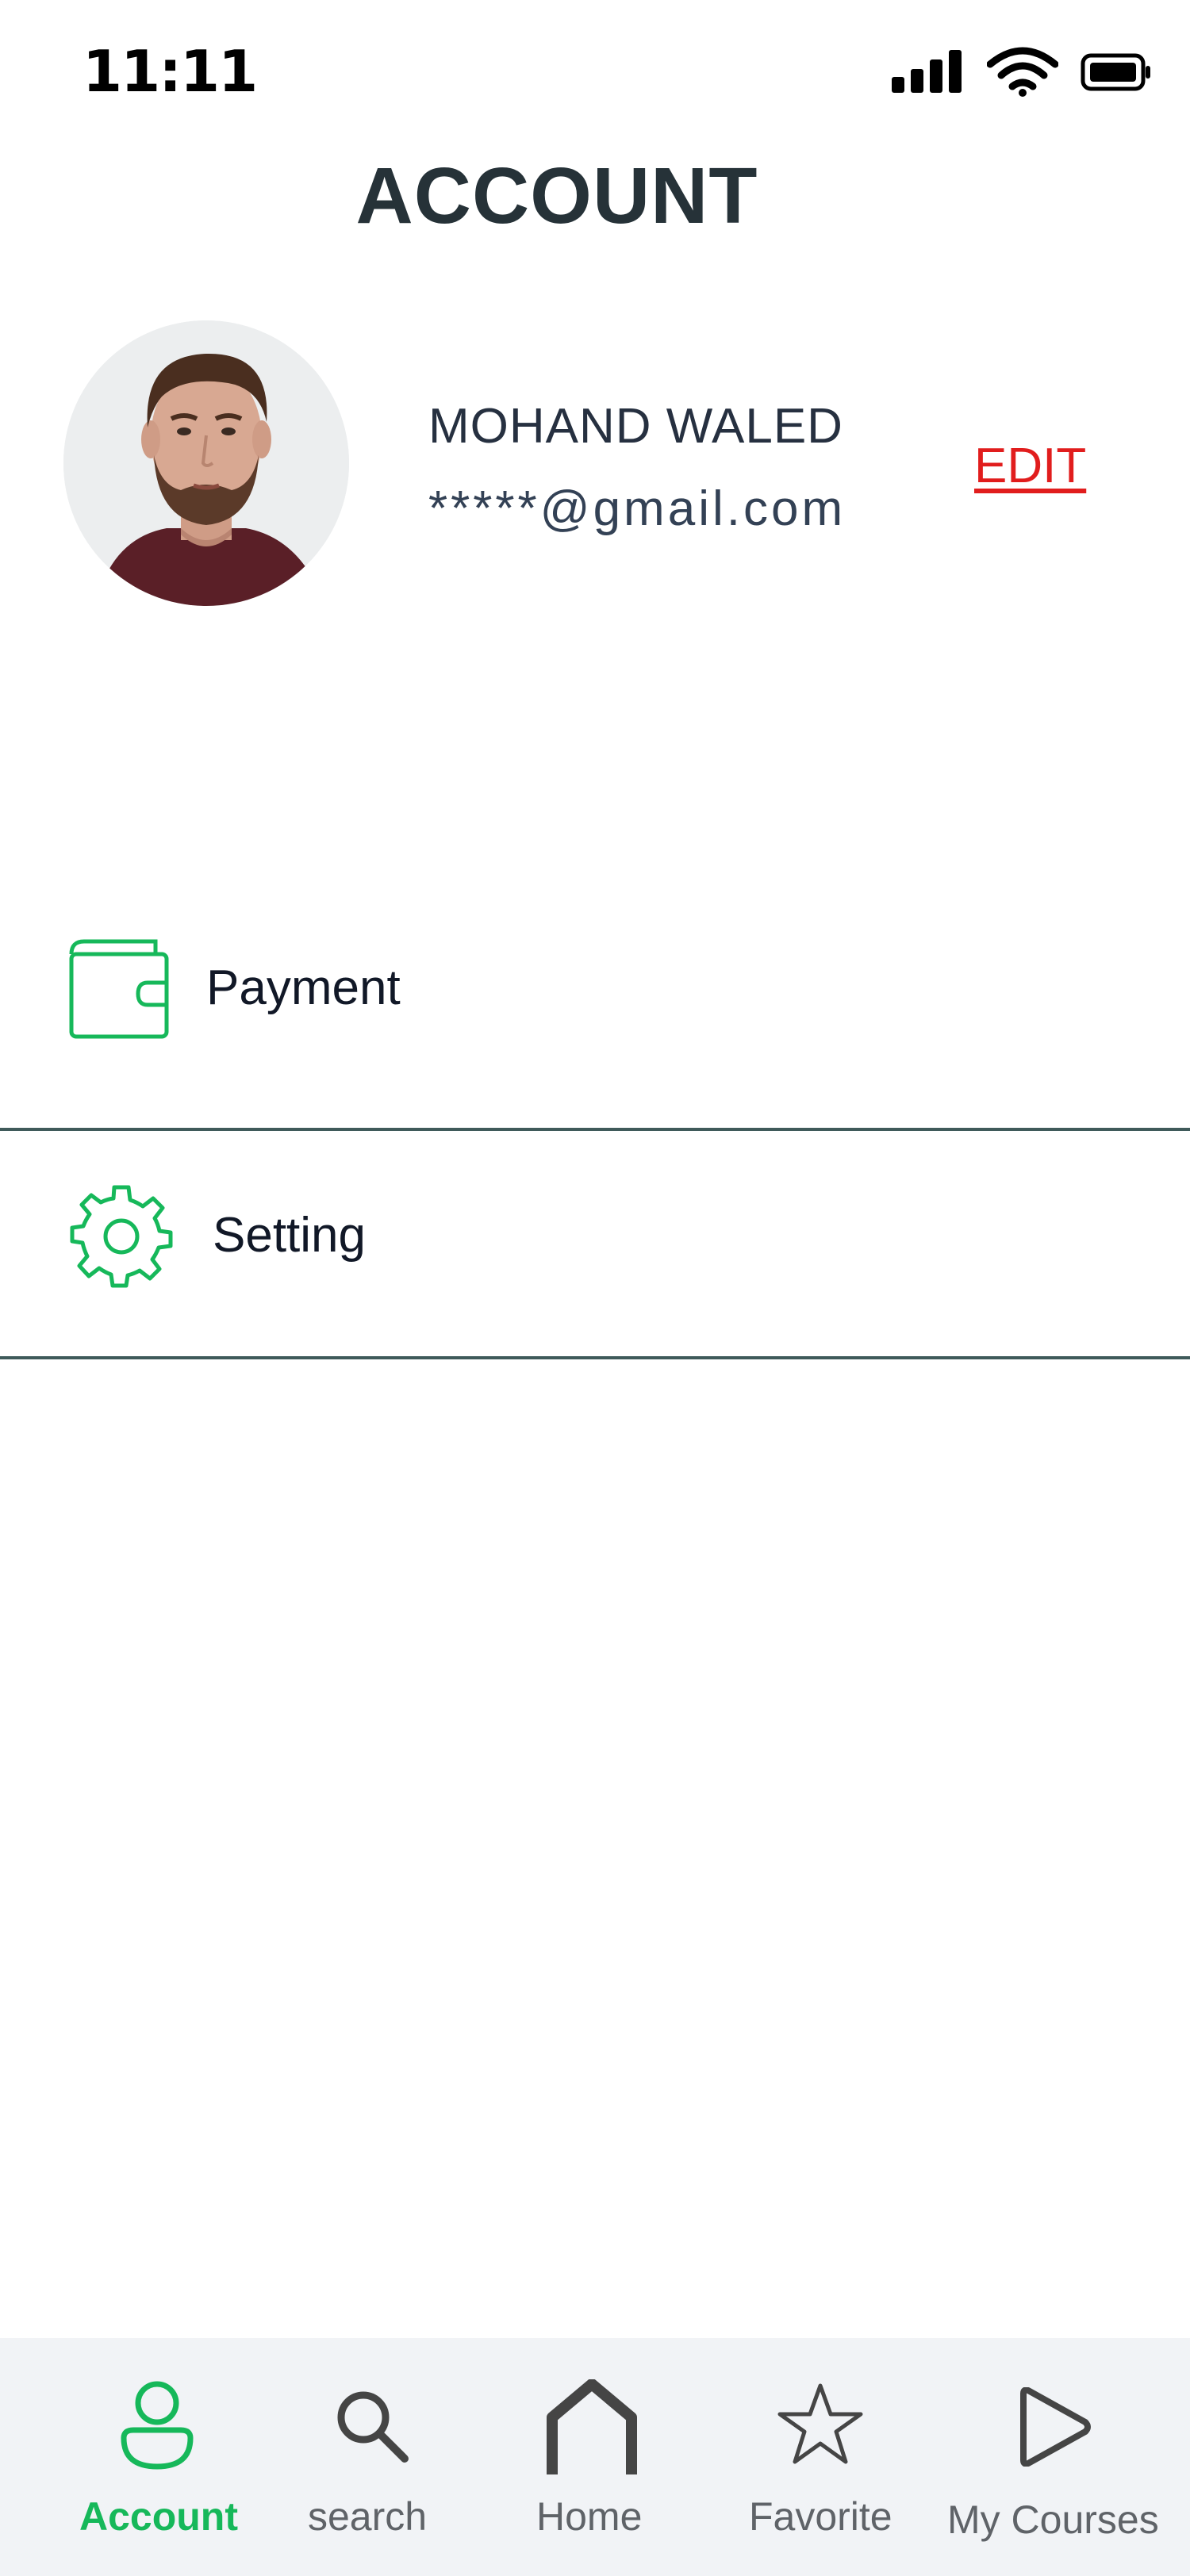  I want to click on nav-label-home: Home, so click(589, 2517).